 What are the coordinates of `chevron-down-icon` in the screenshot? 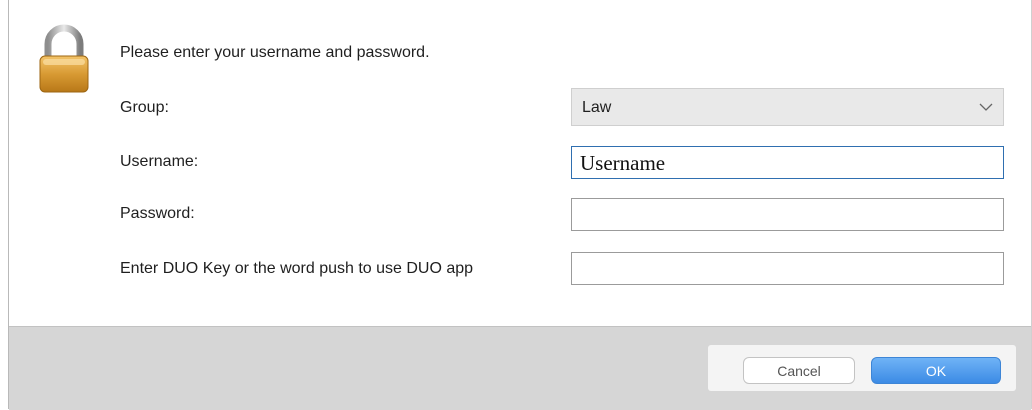 It's located at (986, 107).